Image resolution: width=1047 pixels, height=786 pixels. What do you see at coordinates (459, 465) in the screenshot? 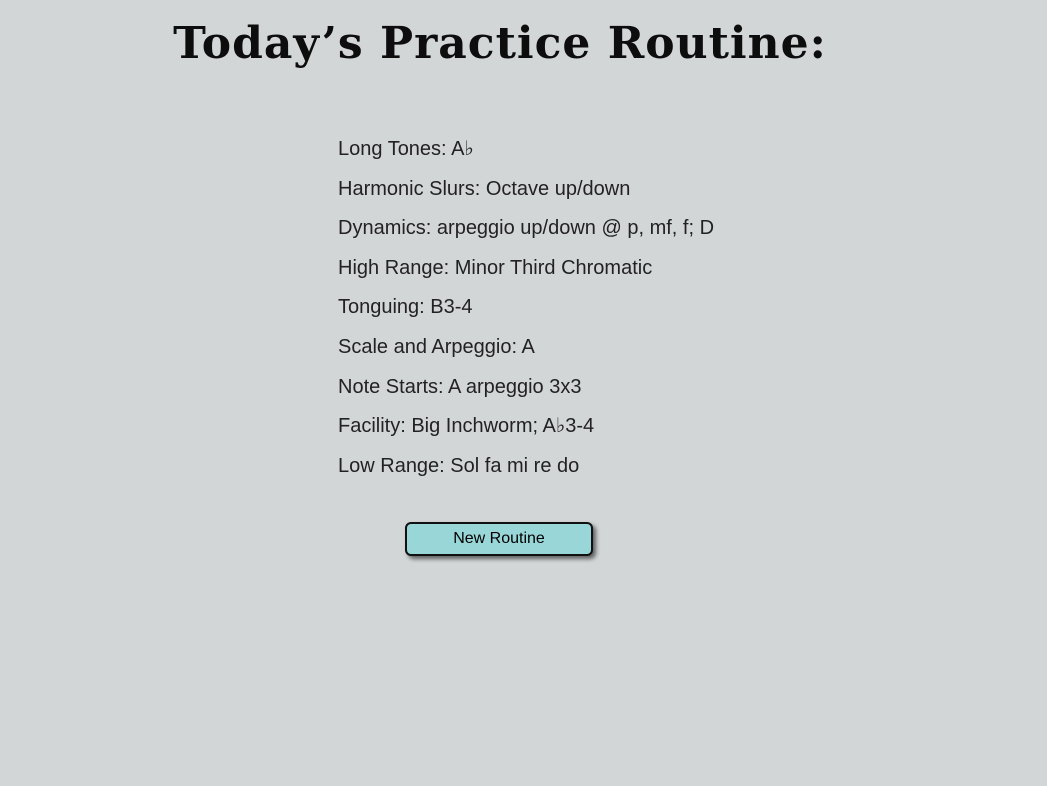
I see `routine-item-low-range: Low Range: Sol fa mi re do` at bounding box center [459, 465].